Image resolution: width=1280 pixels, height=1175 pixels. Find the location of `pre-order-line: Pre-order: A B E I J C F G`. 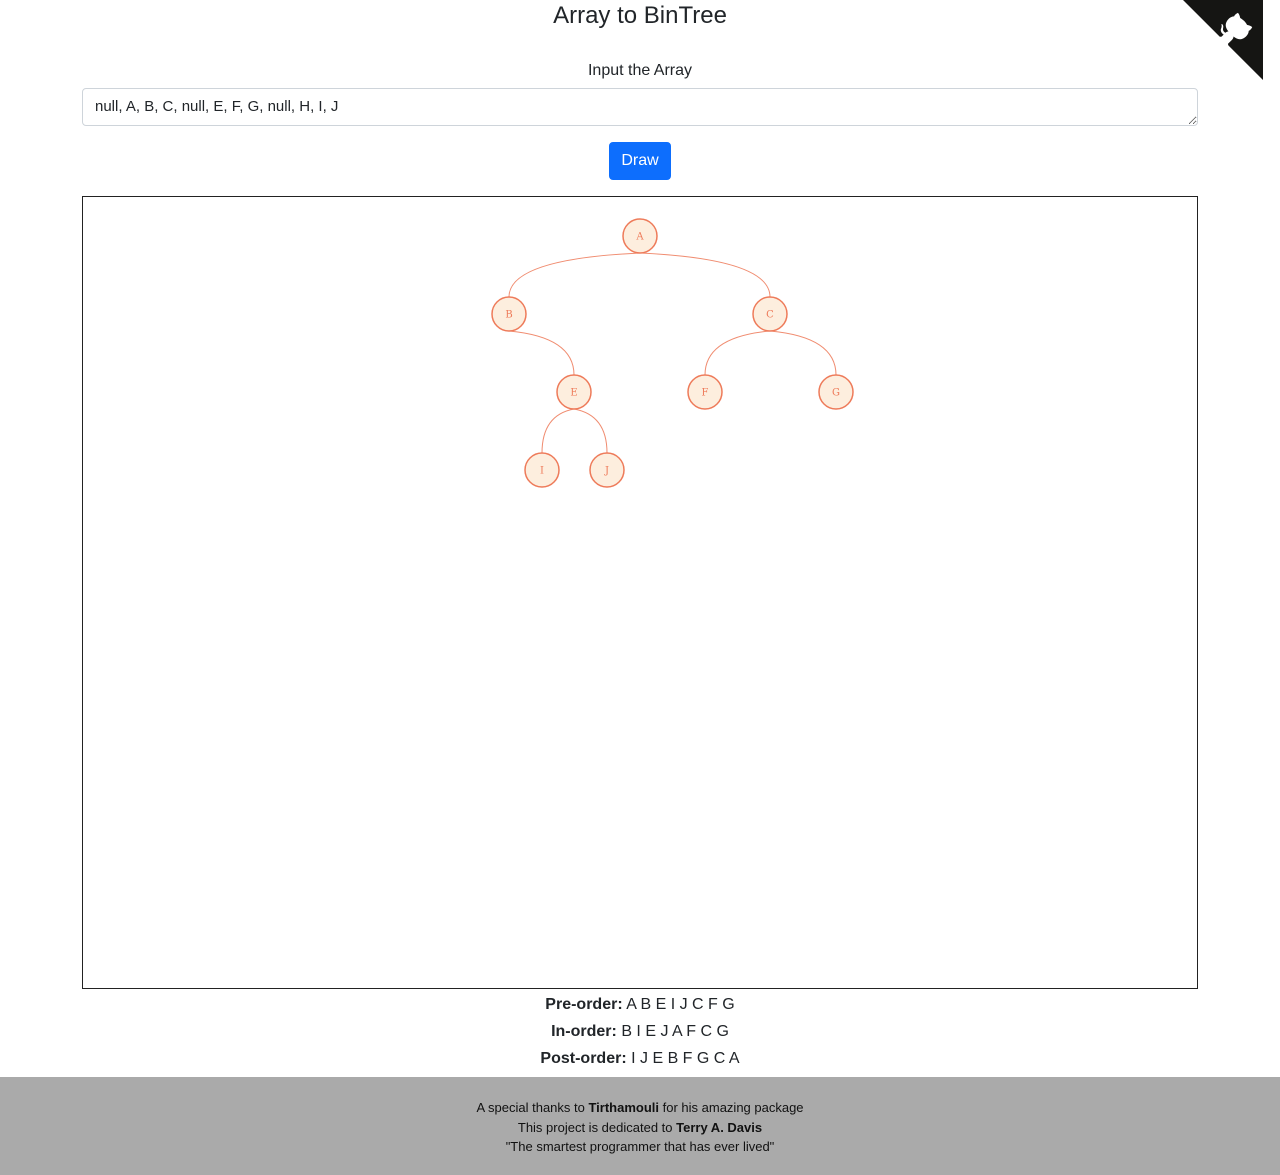

pre-order-line: Pre-order: A B E I J C F G is located at coordinates (640, 1005).